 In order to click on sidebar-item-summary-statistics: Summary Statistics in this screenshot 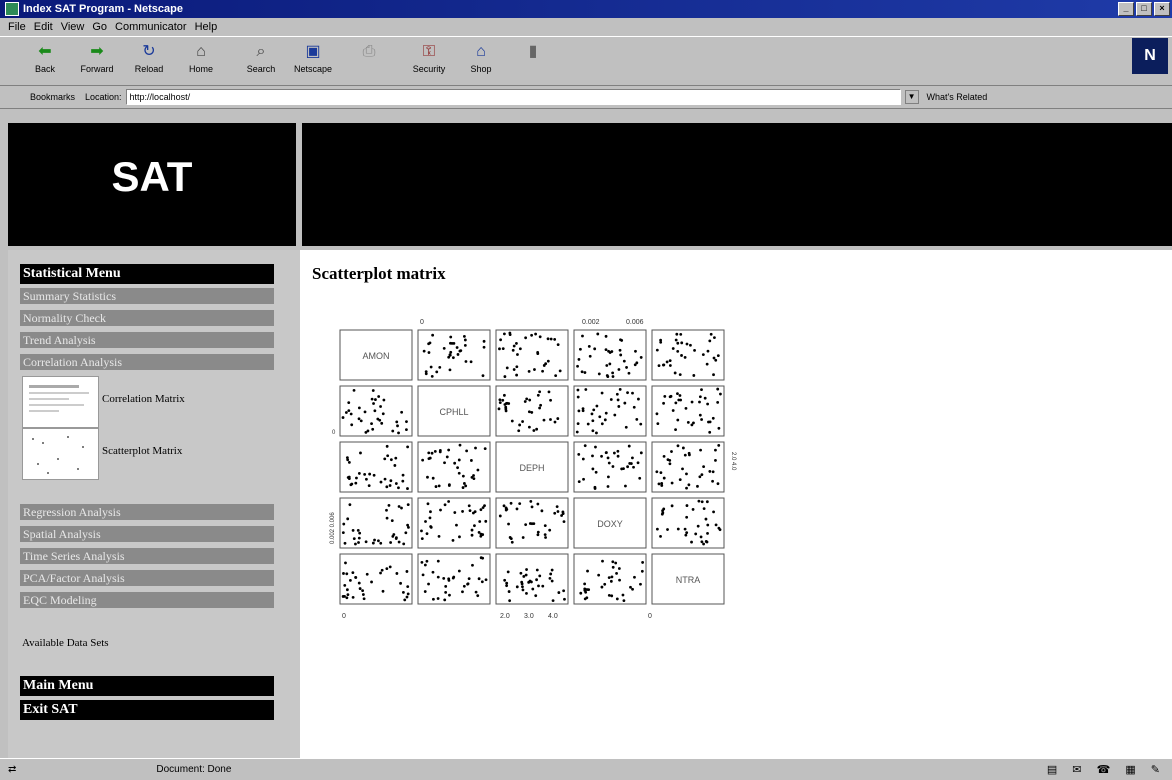, I will do `click(147, 296)`.